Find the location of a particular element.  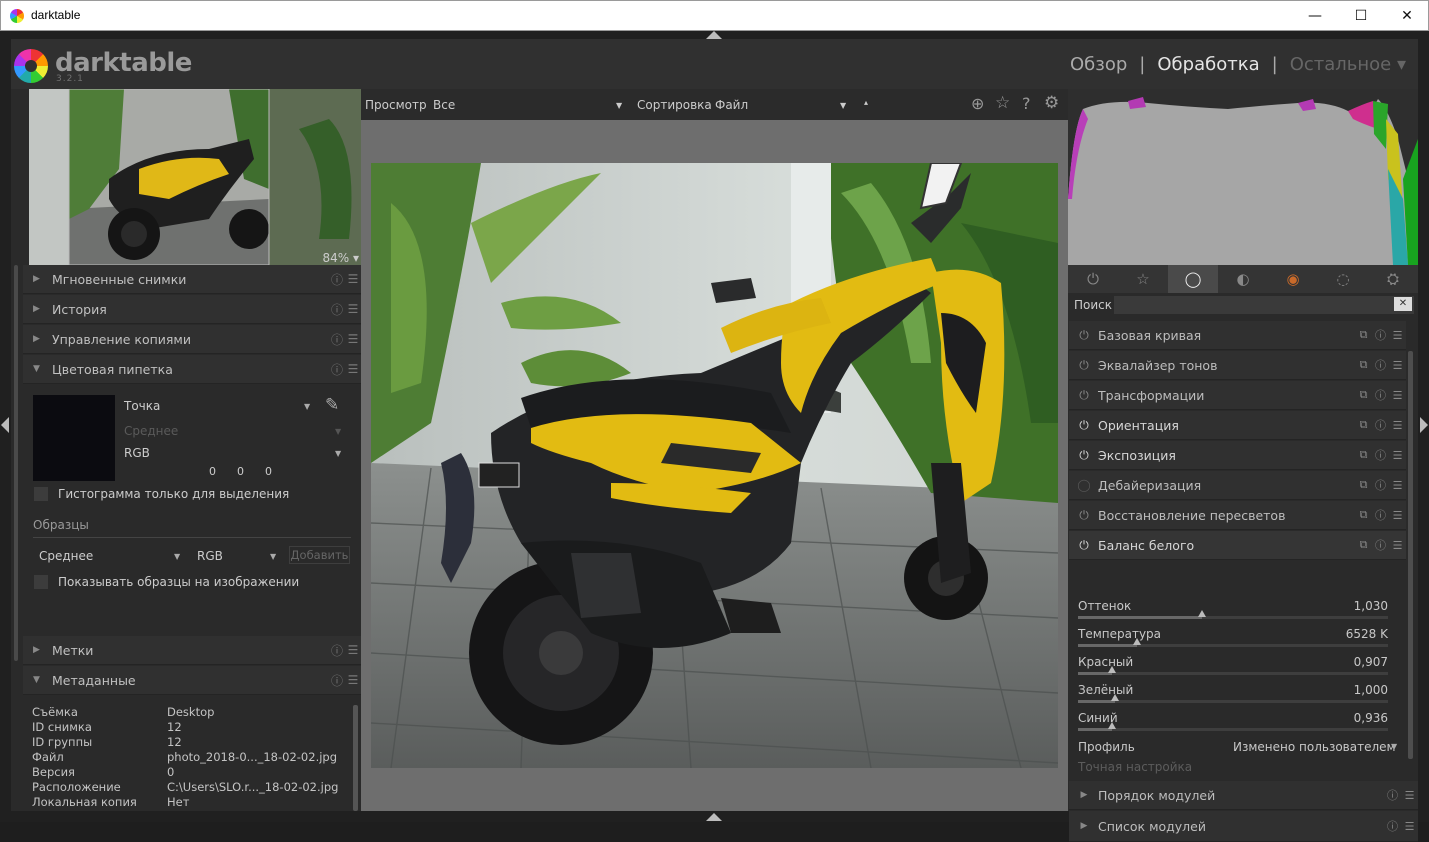

module-exposure: ⏻ Экспозиция ⧉ ⓘ ☰ is located at coordinates (1237, 455).